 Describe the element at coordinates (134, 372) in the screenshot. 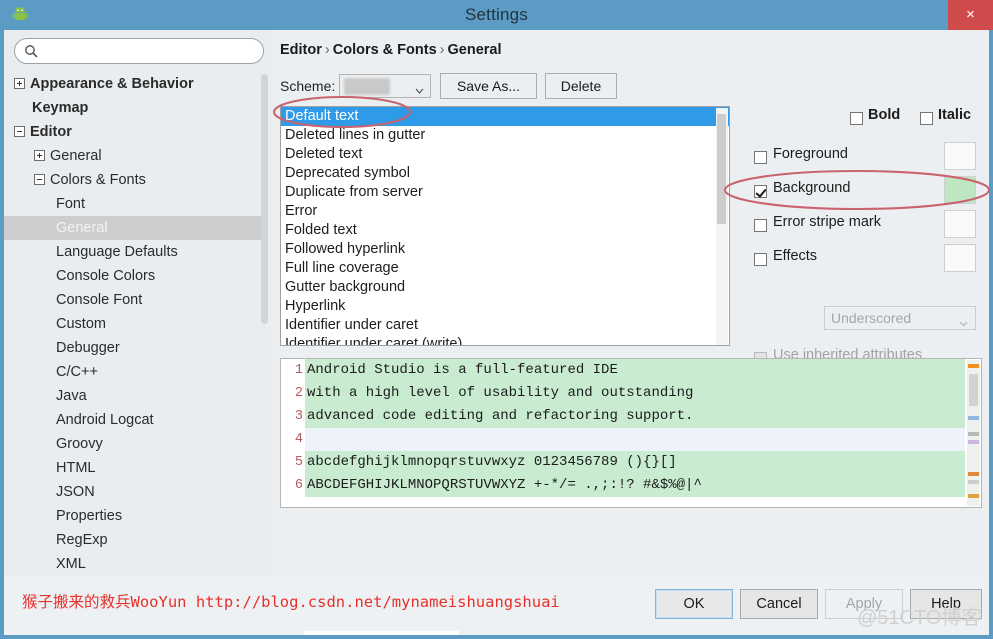

I see `sidebar-item-c-c: C/C++` at that location.